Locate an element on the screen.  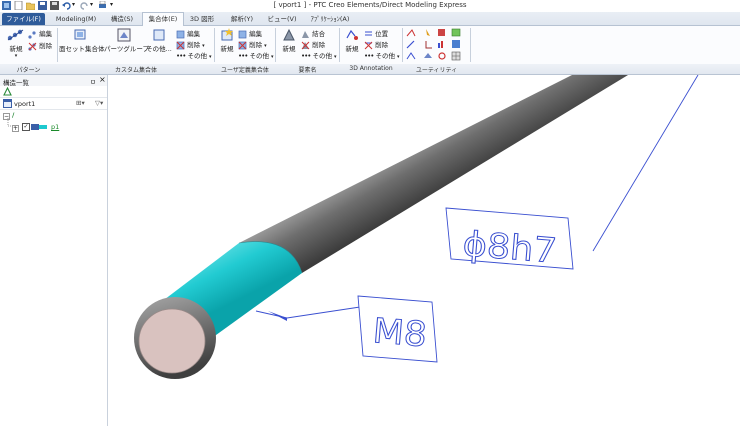
group-label-elements: 要素名 is located at coordinates (307, 70).